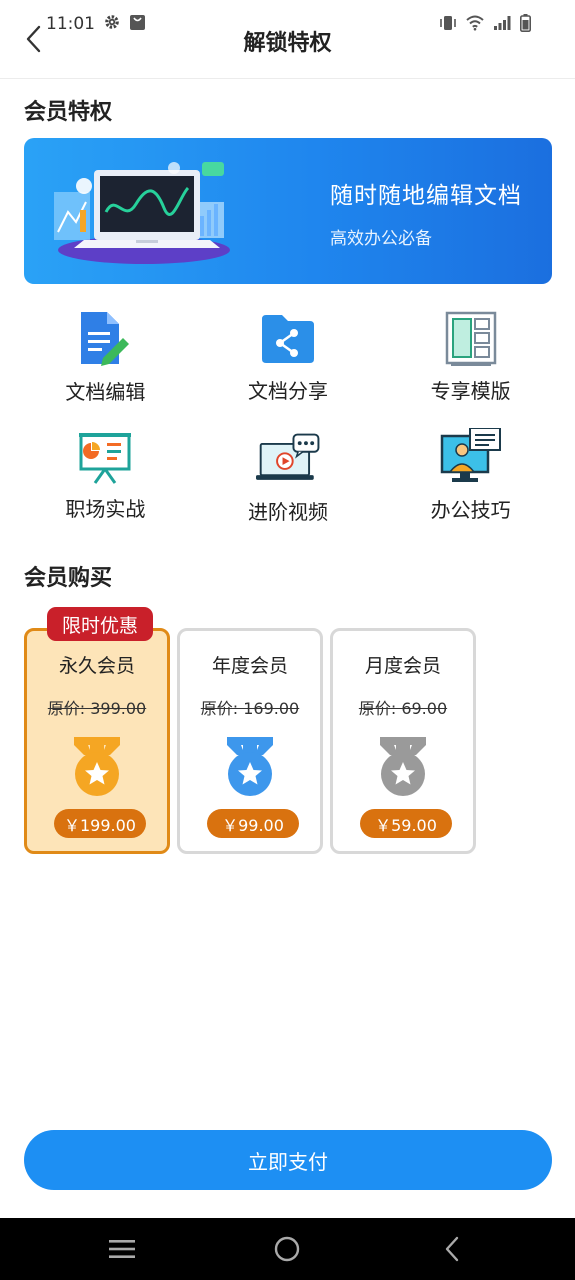  Describe the element at coordinates (288, 211) in the screenshot. I see `privileges-banner: 随时随地编辑文档 高效办公必备` at that location.